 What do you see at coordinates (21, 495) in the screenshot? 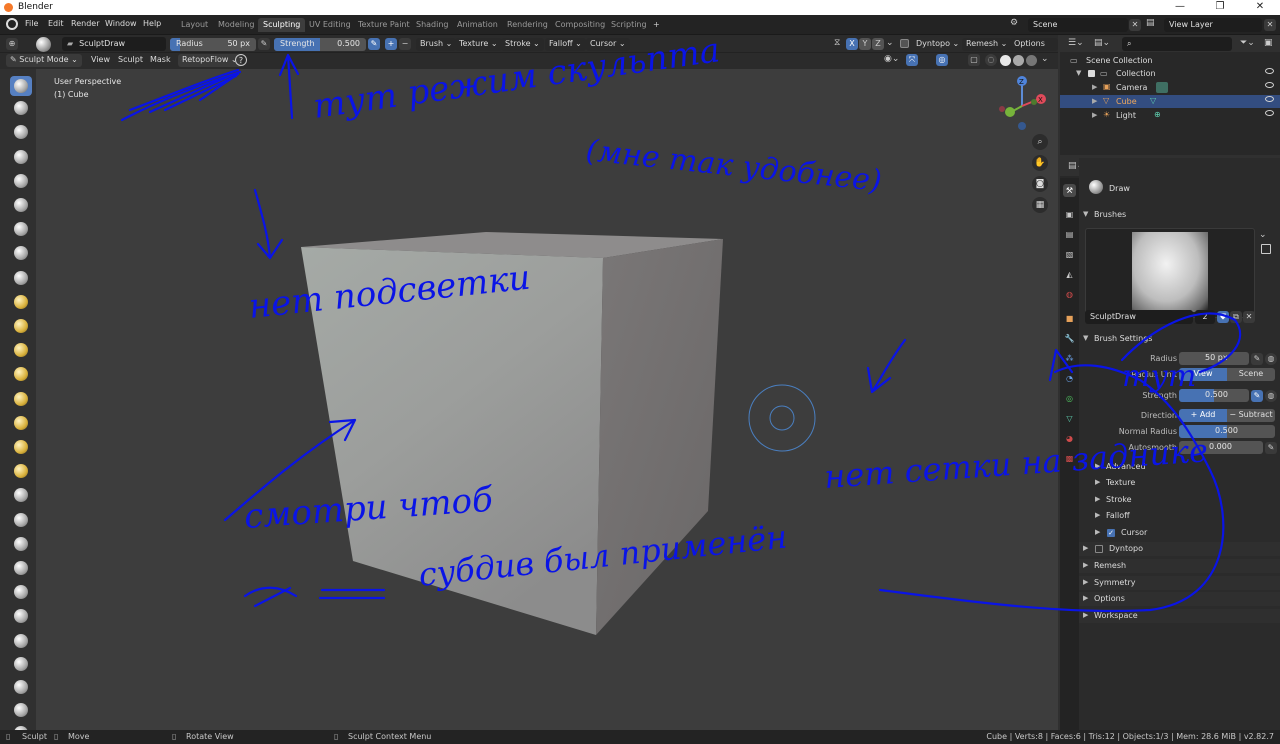
I see `tool-pose-icon` at bounding box center [21, 495].